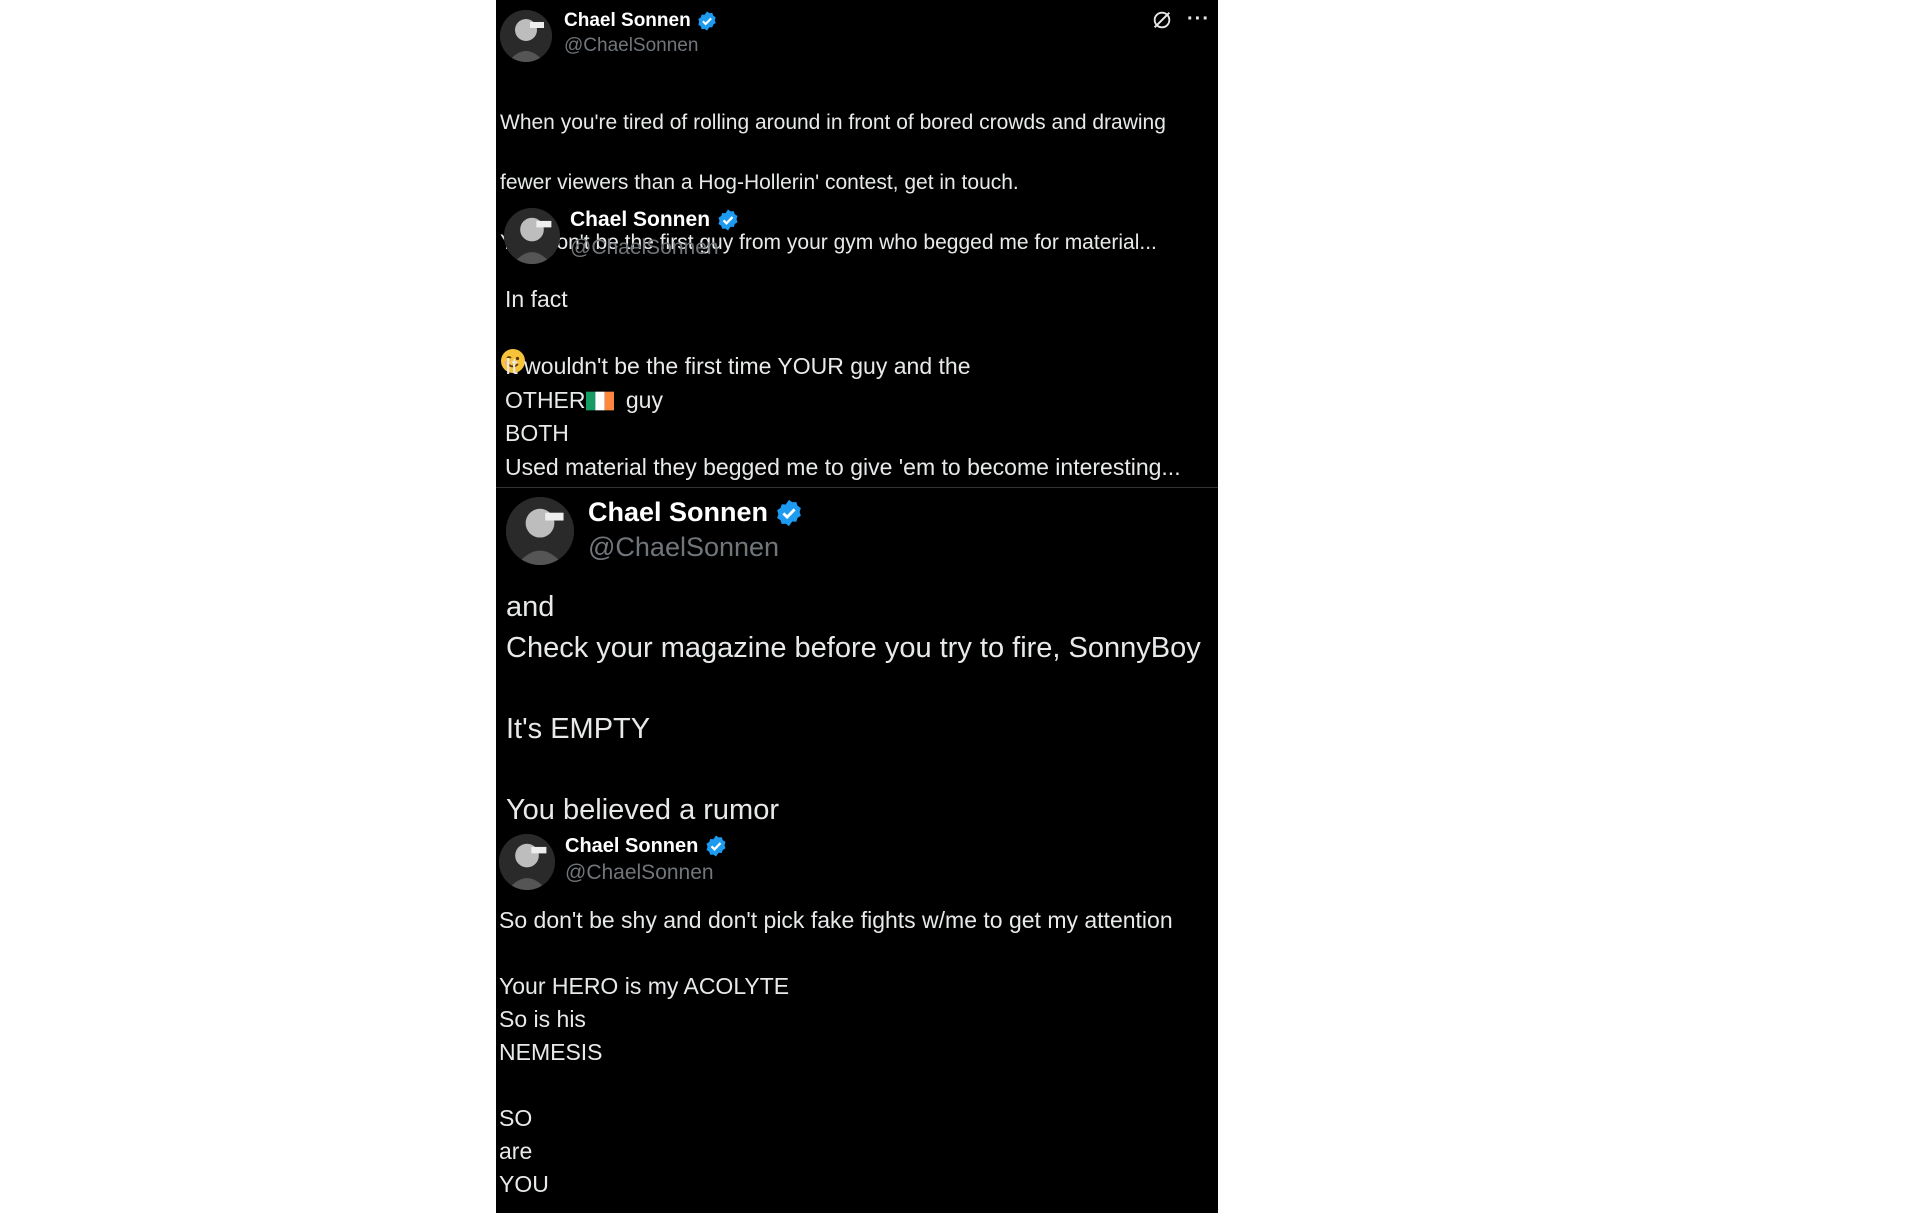 The width and height of the screenshot is (1920, 1213). I want to click on more-icon: ···, so click(1198, 19).